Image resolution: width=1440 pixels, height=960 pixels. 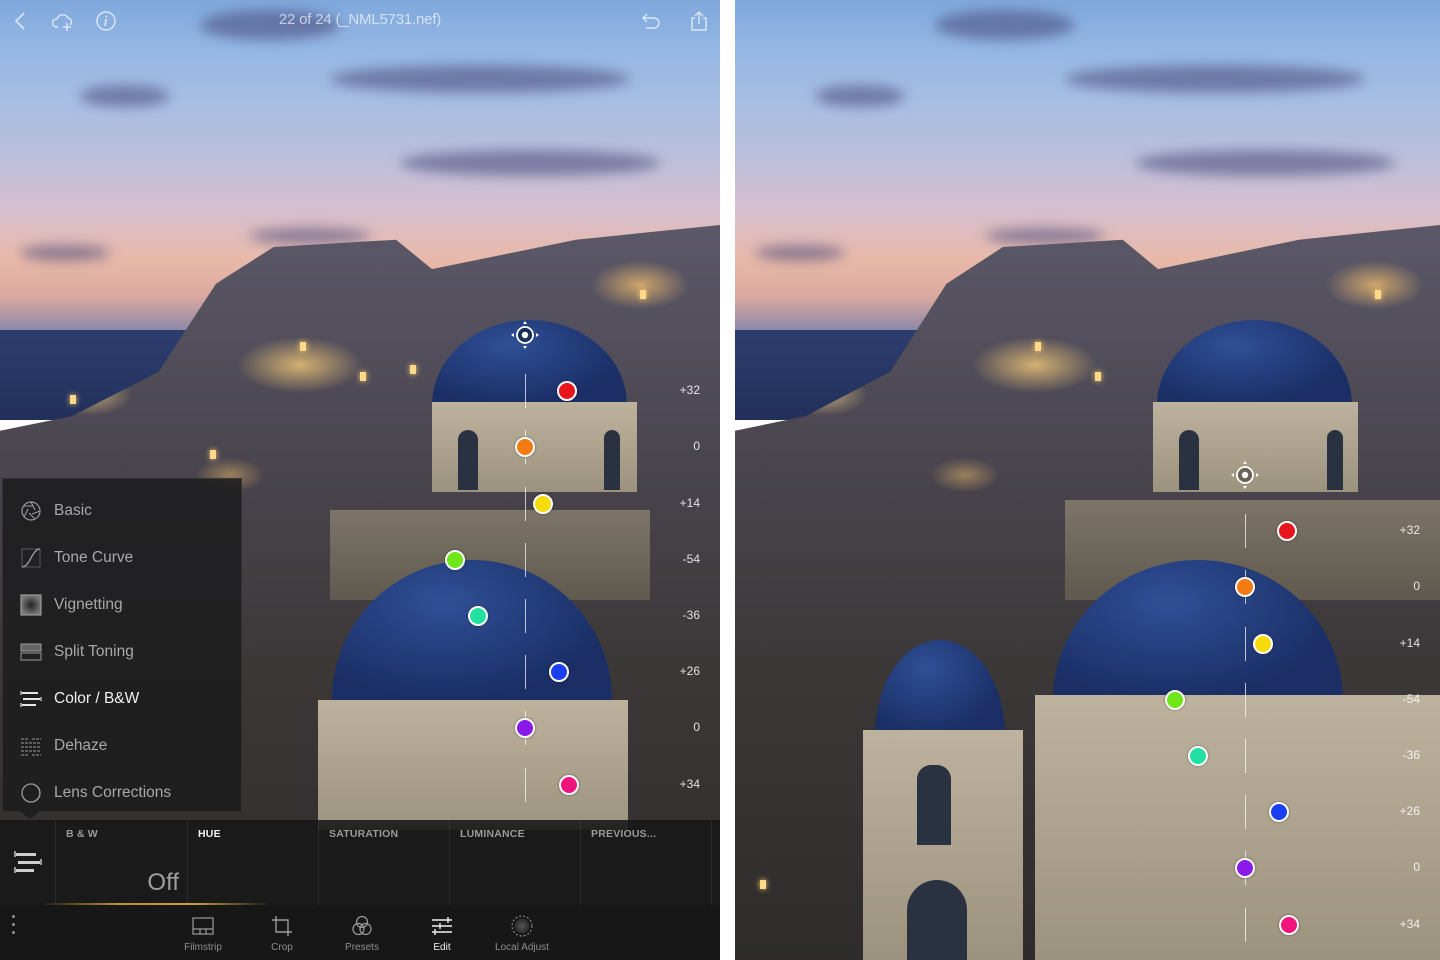 What do you see at coordinates (123, 510) in the screenshot?
I see `menu-item-basic: Basic` at bounding box center [123, 510].